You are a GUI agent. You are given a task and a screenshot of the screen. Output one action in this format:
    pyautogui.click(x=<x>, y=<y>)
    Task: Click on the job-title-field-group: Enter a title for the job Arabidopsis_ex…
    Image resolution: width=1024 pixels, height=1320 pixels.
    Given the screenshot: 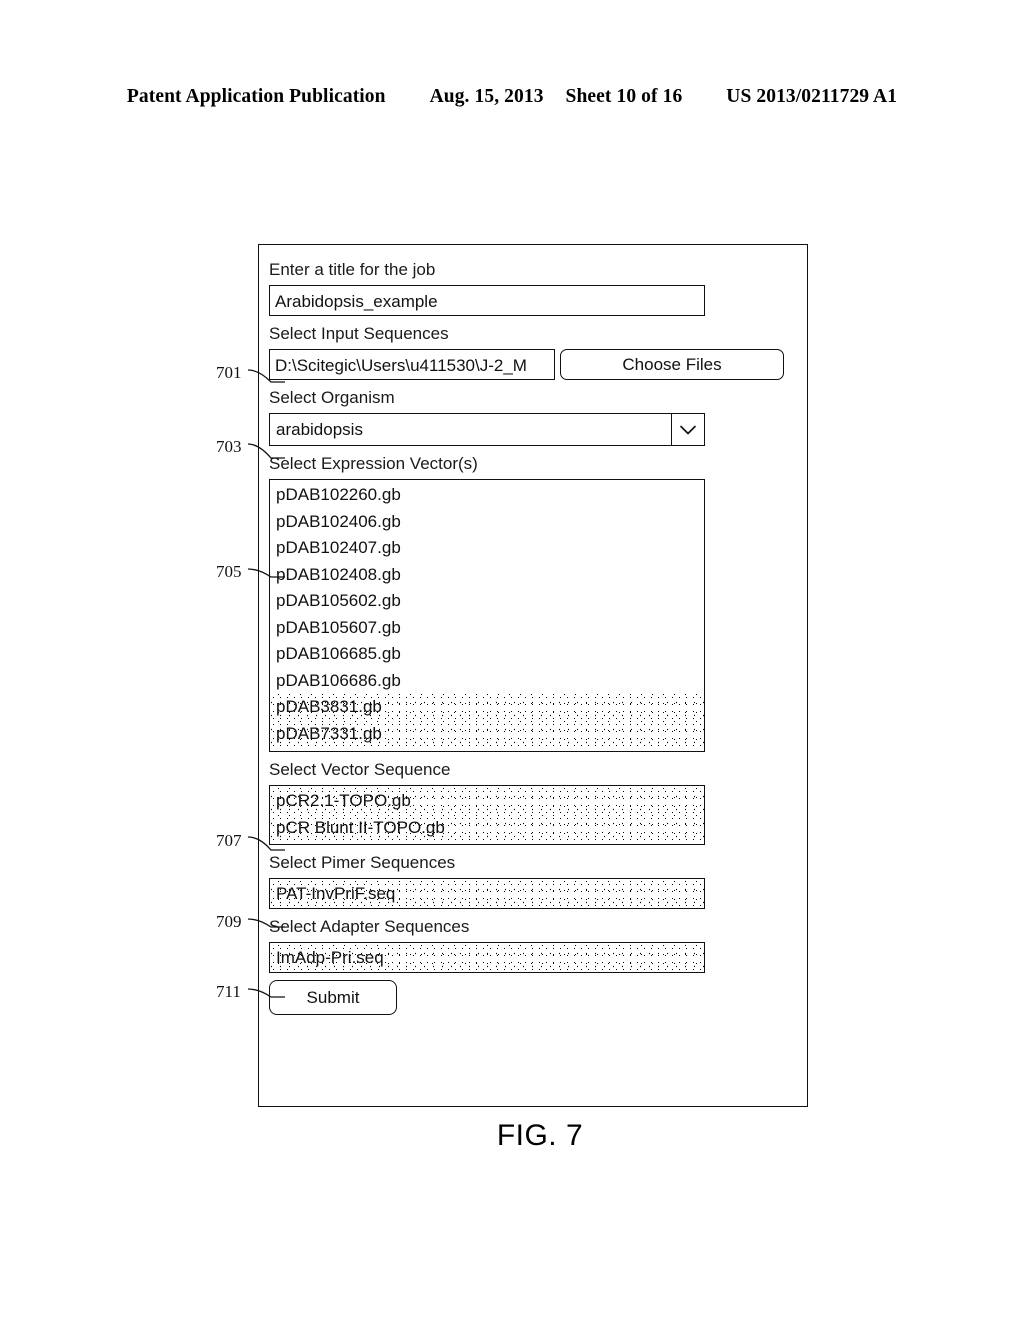 What is the action you would take?
    pyautogui.click(x=534, y=287)
    